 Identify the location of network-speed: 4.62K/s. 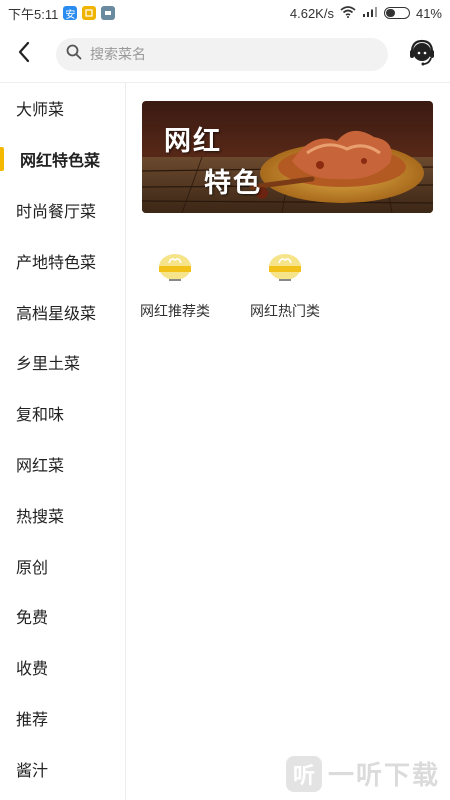
(311, 13).